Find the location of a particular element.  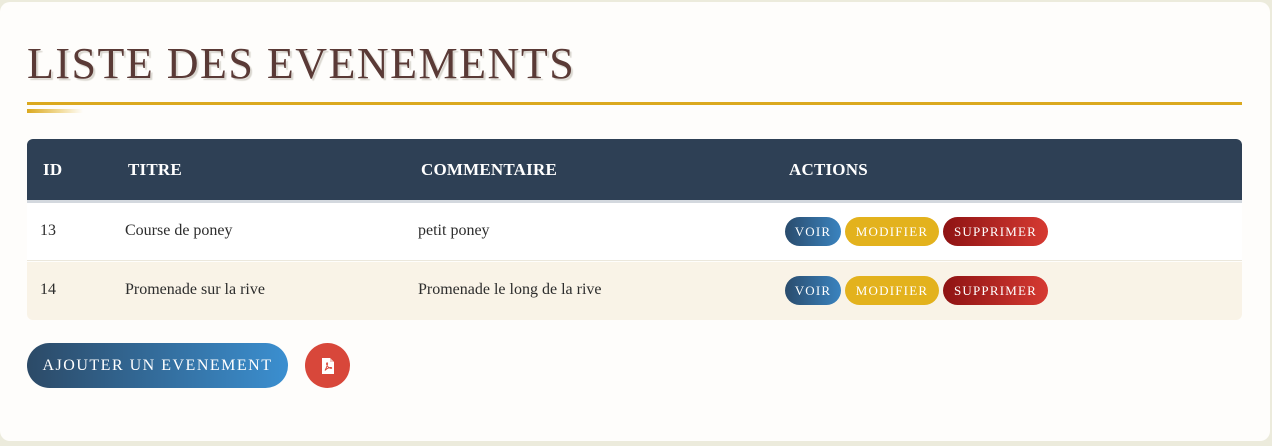

cell-commentaire: petit poney is located at coordinates (454, 230).